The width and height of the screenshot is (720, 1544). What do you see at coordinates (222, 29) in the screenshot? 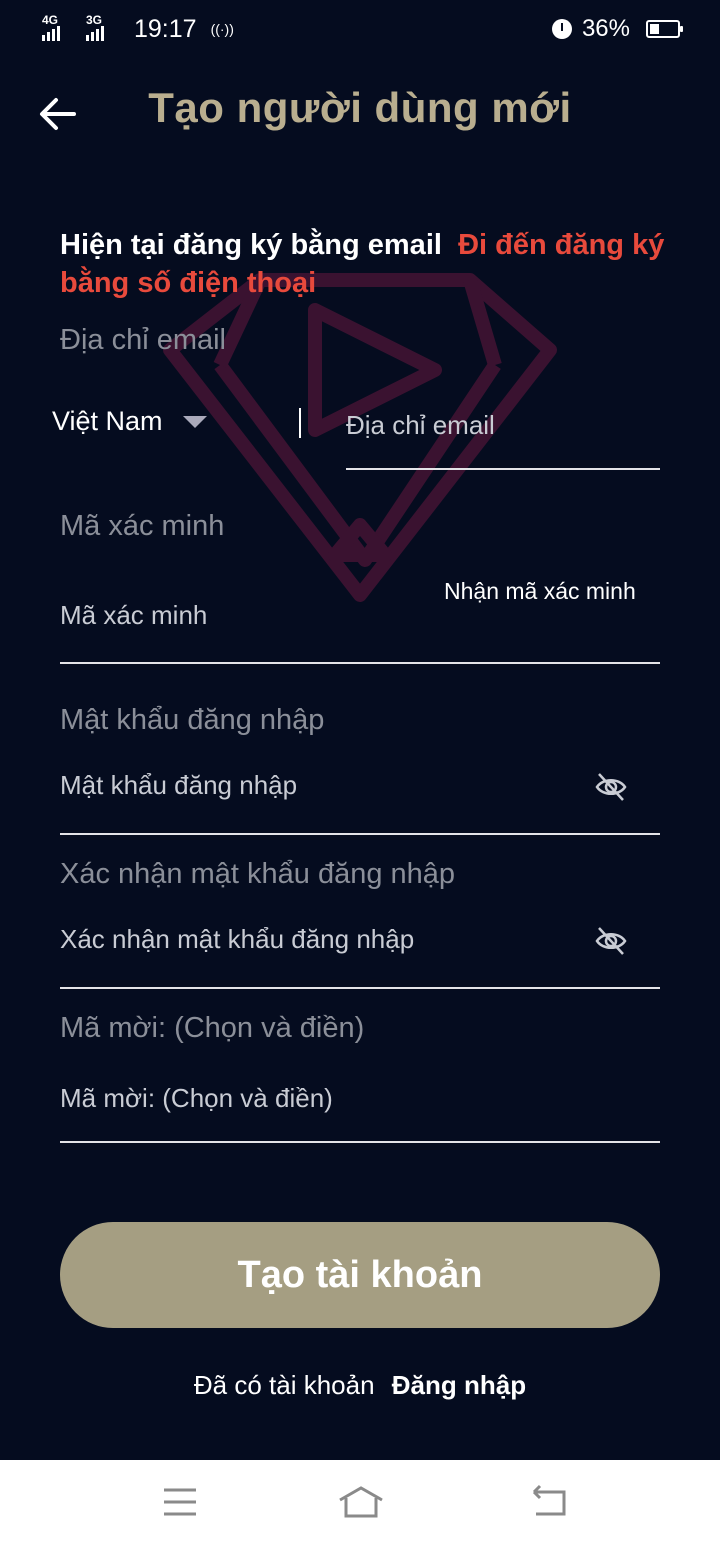
I see `hotspot-icon: ((·))` at bounding box center [222, 29].